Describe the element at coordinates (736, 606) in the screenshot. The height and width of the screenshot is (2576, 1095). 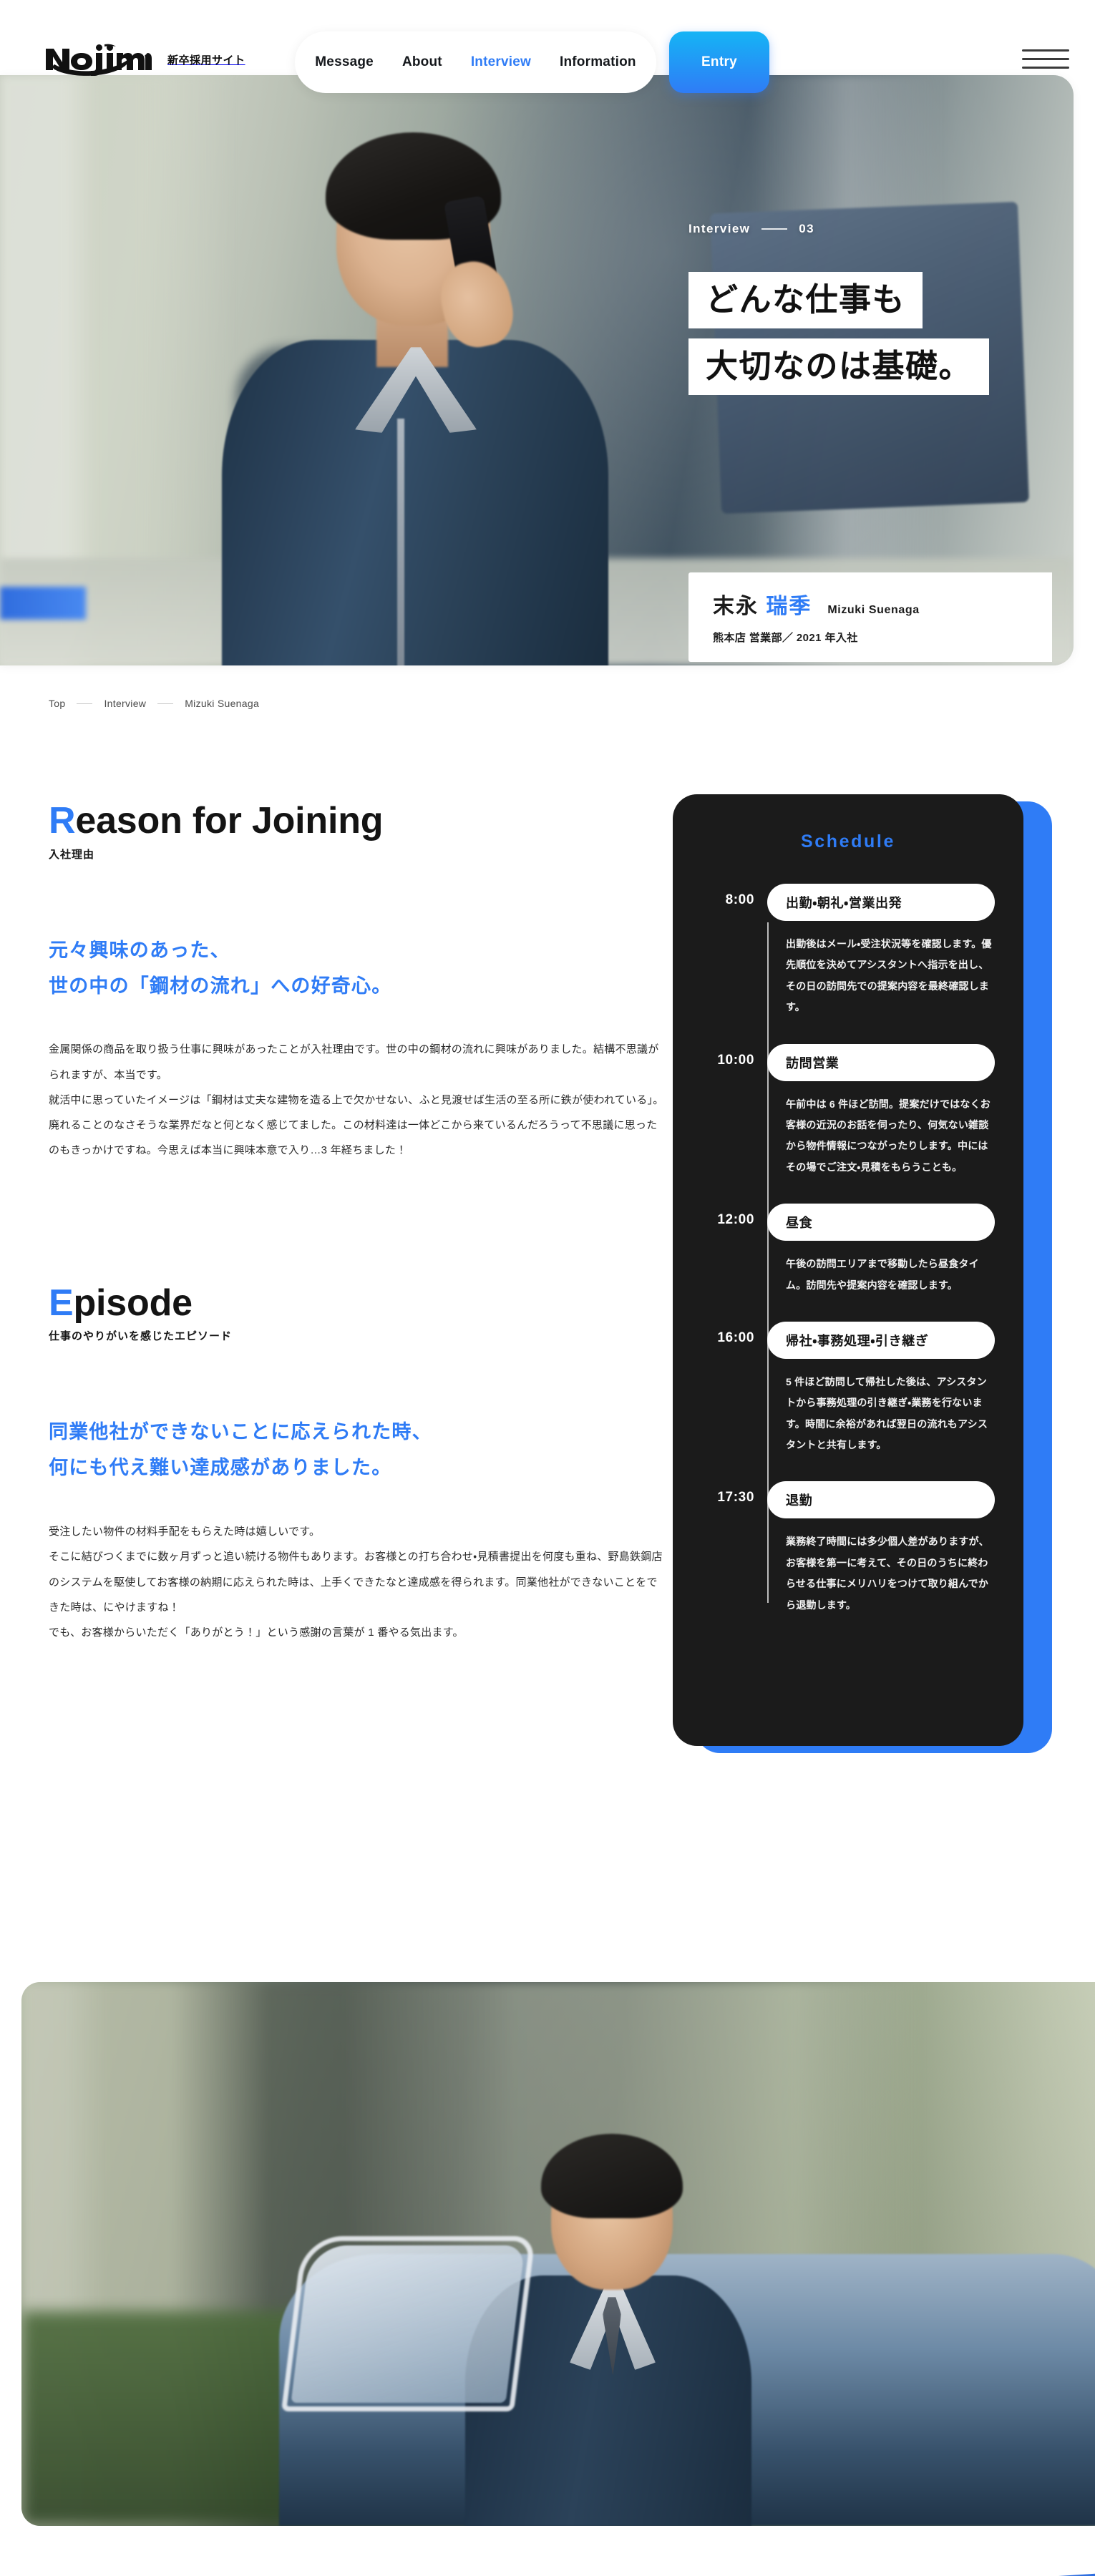
I see `hero-name-family: 末永` at that location.